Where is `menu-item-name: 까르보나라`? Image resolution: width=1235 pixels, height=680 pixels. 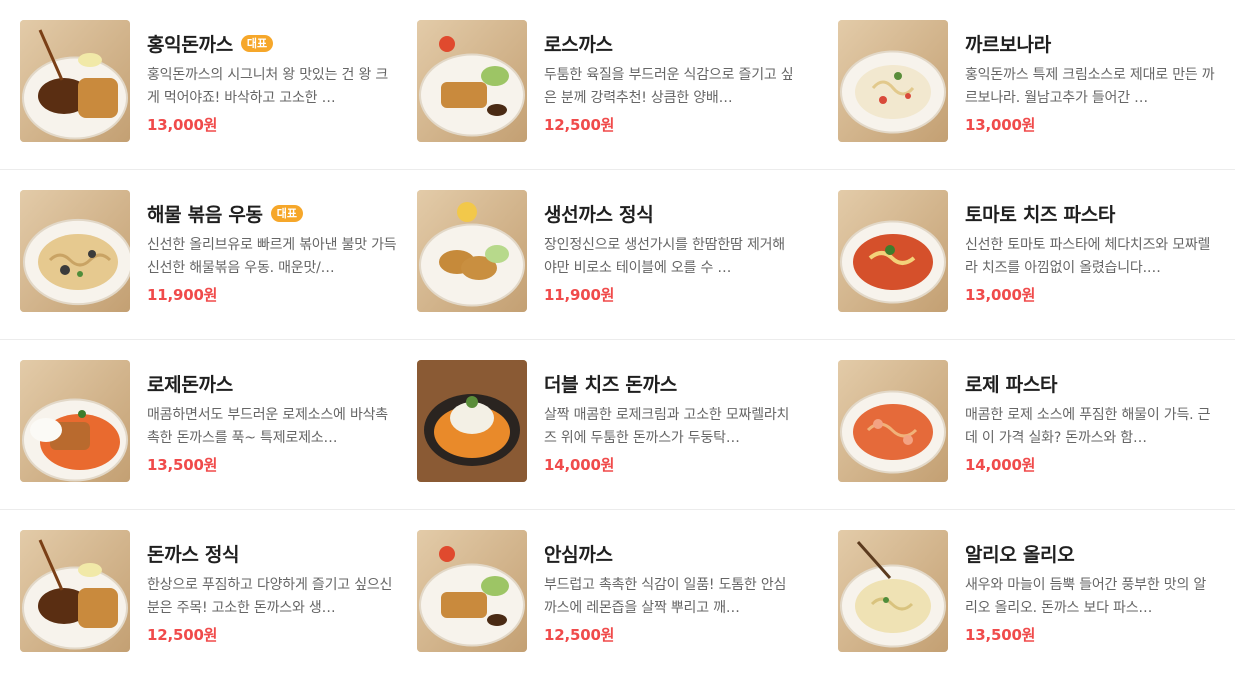 menu-item-name: 까르보나라 is located at coordinates (1008, 44).